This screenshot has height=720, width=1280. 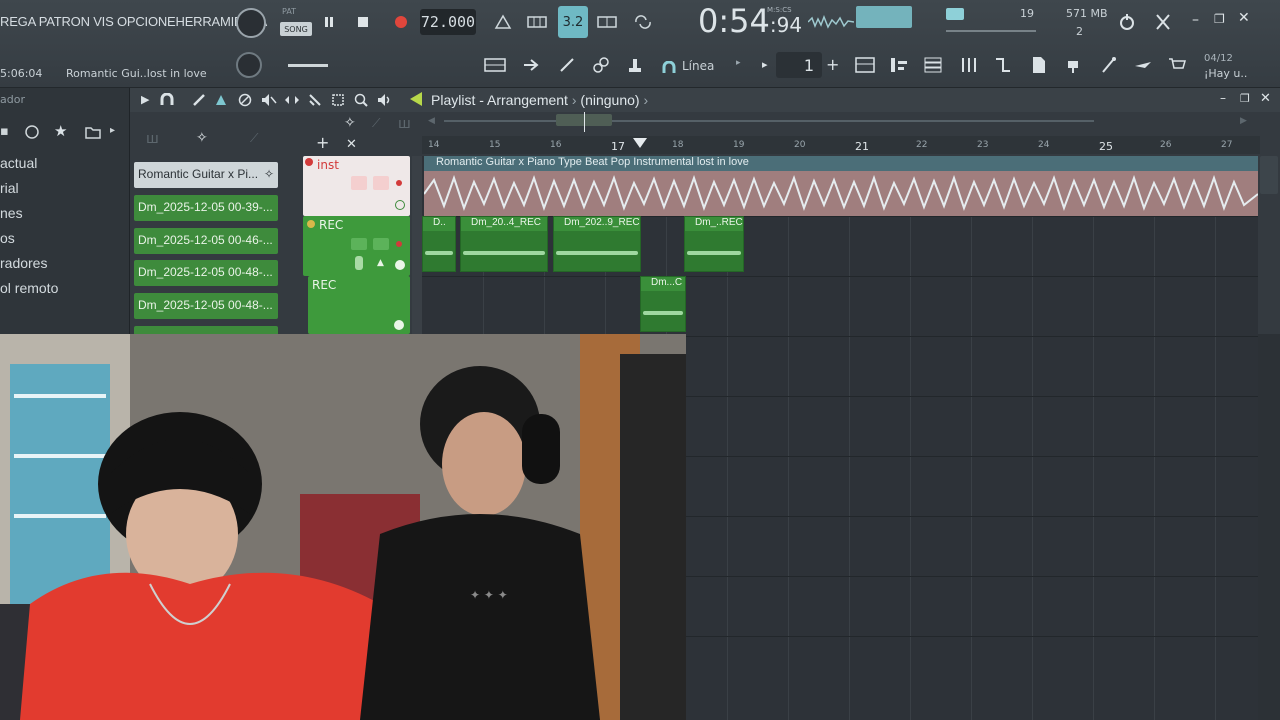 I want to click on horizontal-scrollbar, so click(x=769, y=121).